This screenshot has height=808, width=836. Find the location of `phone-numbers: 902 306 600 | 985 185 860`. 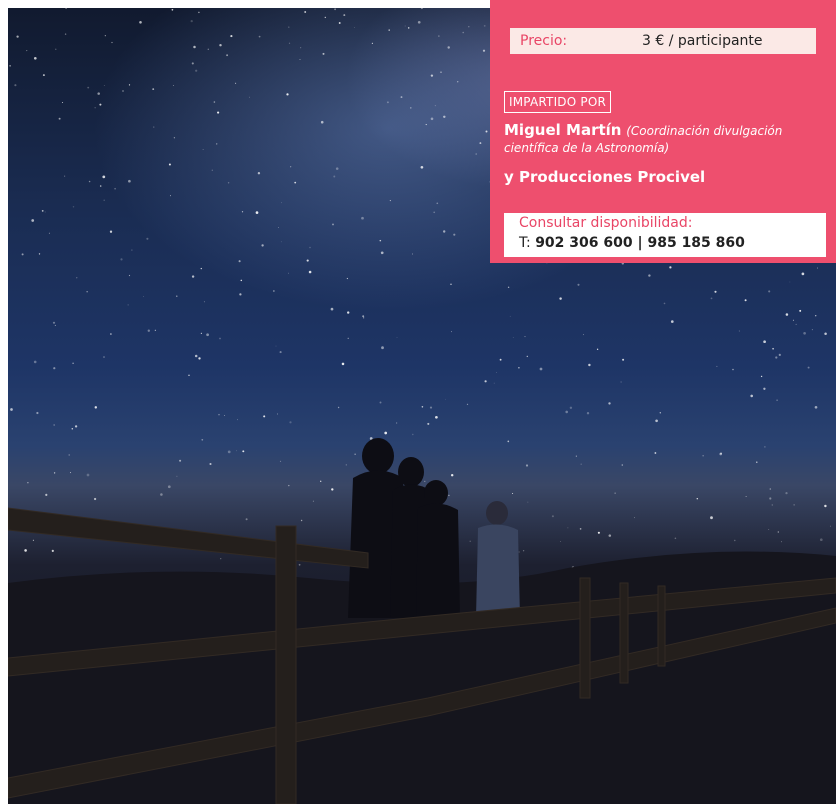

phone-numbers: 902 306 600 | 985 185 860 is located at coordinates (640, 243).